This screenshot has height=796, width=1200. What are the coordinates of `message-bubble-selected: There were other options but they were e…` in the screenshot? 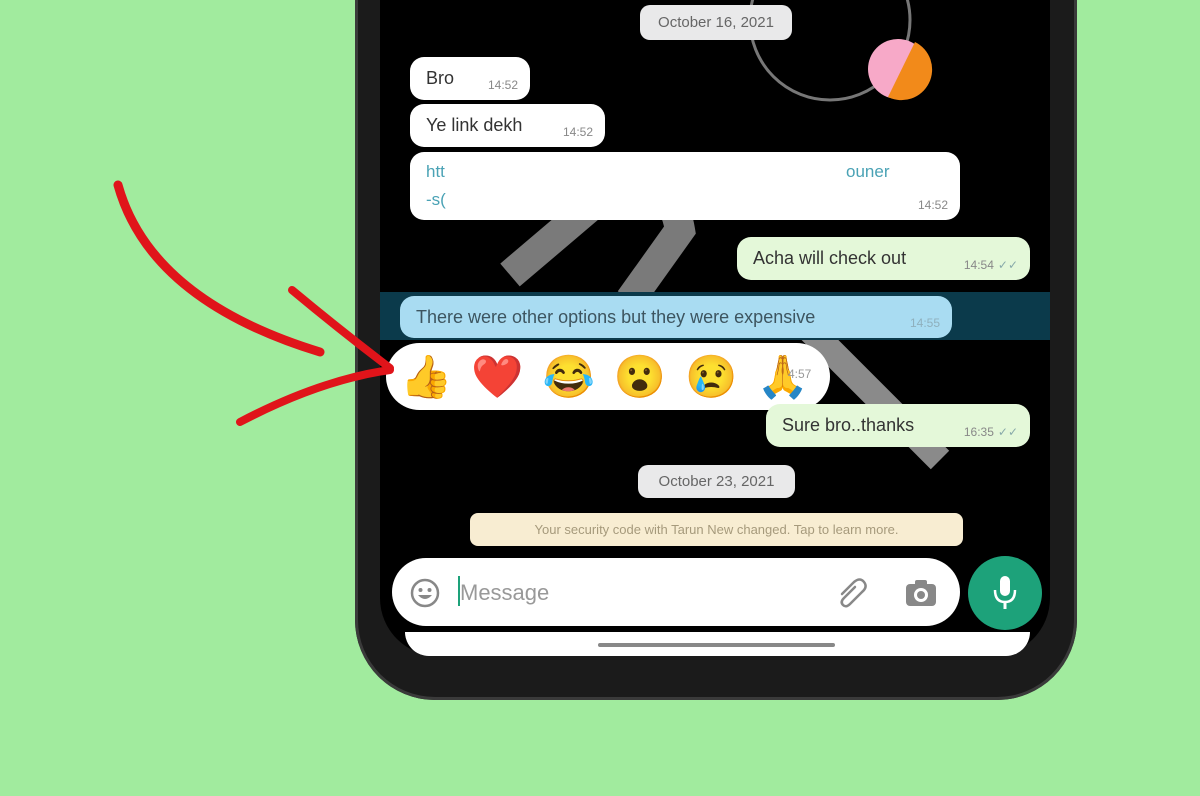 It's located at (676, 317).